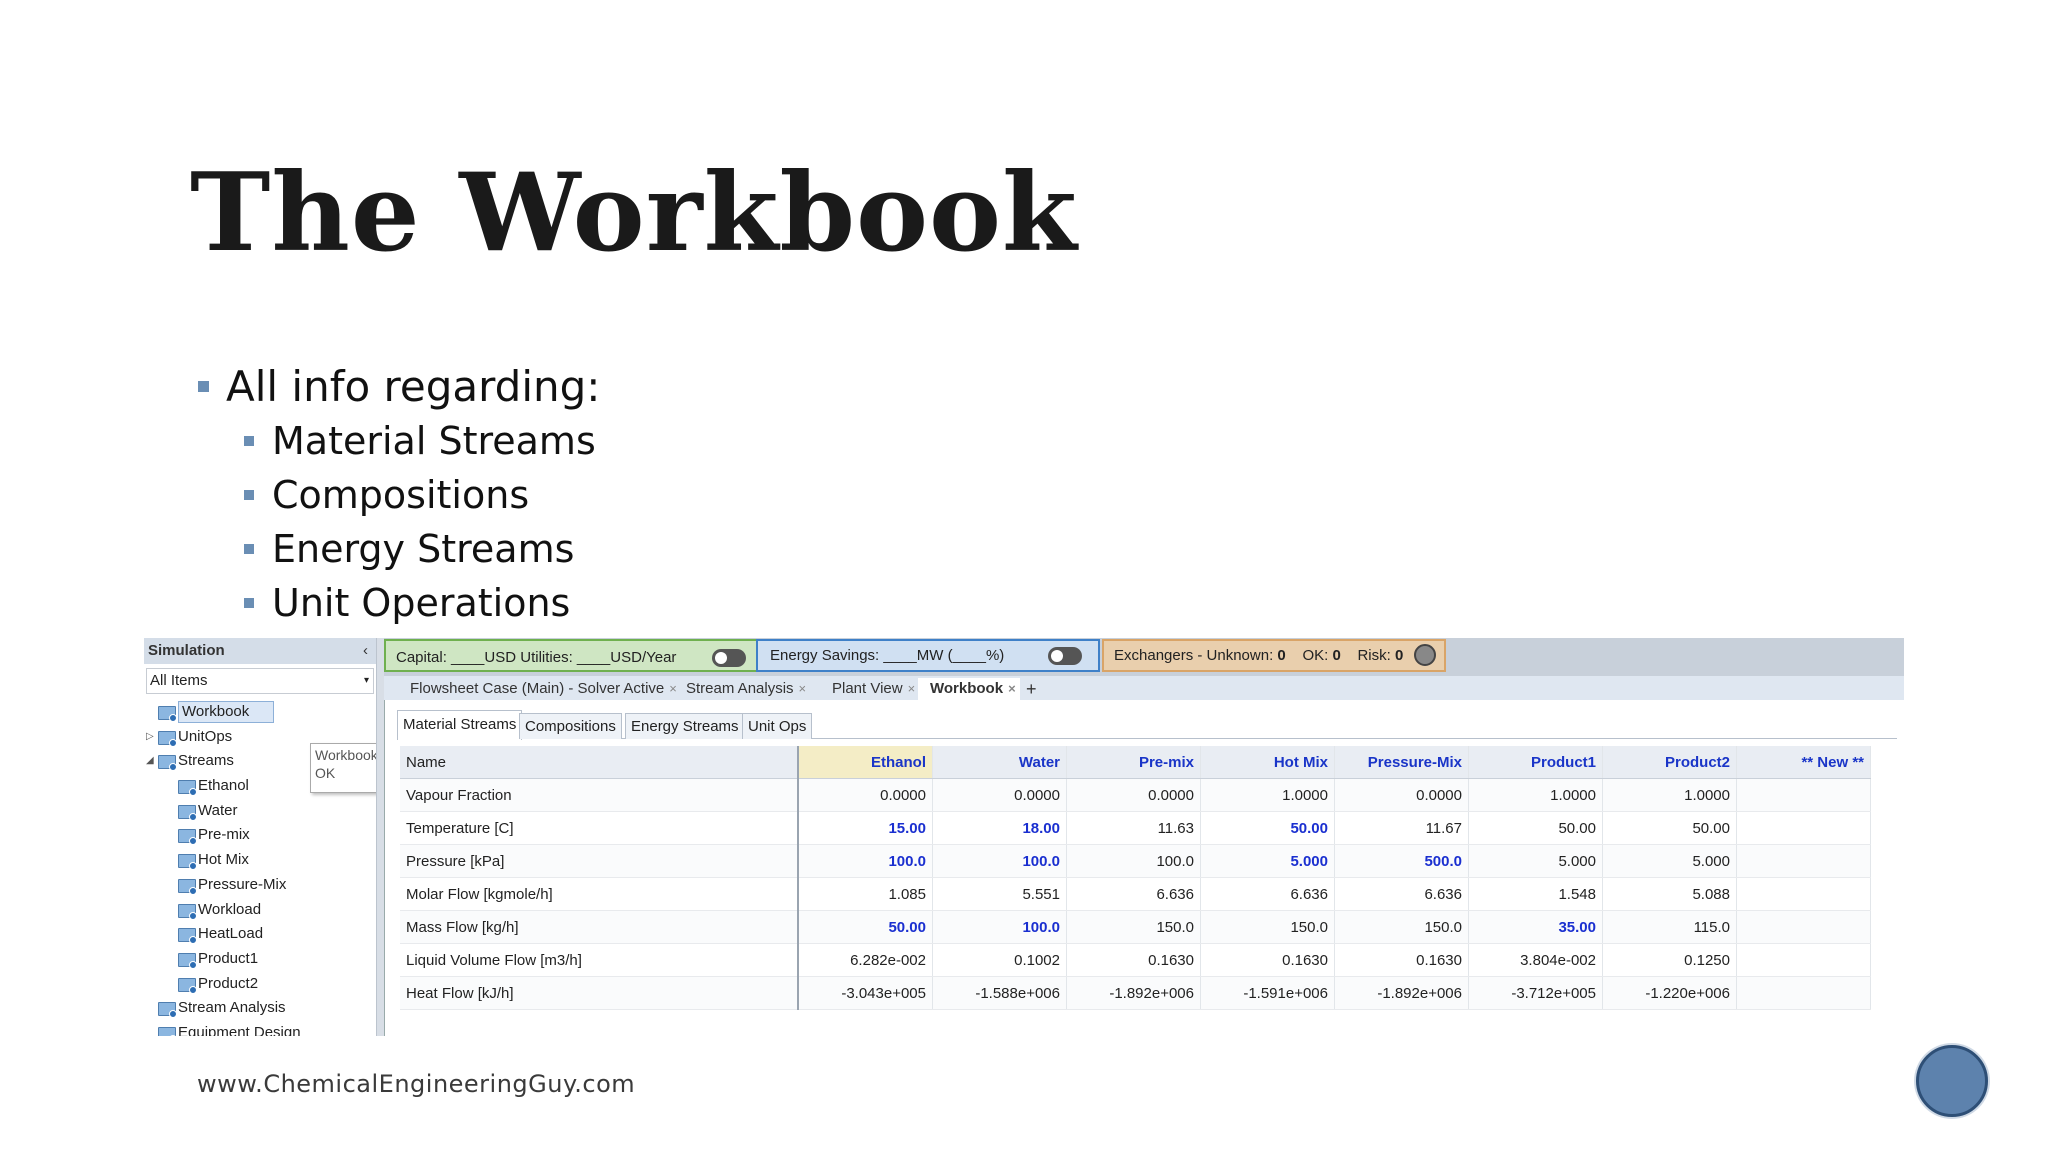  I want to click on collapse-icon: ‹, so click(365, 651).